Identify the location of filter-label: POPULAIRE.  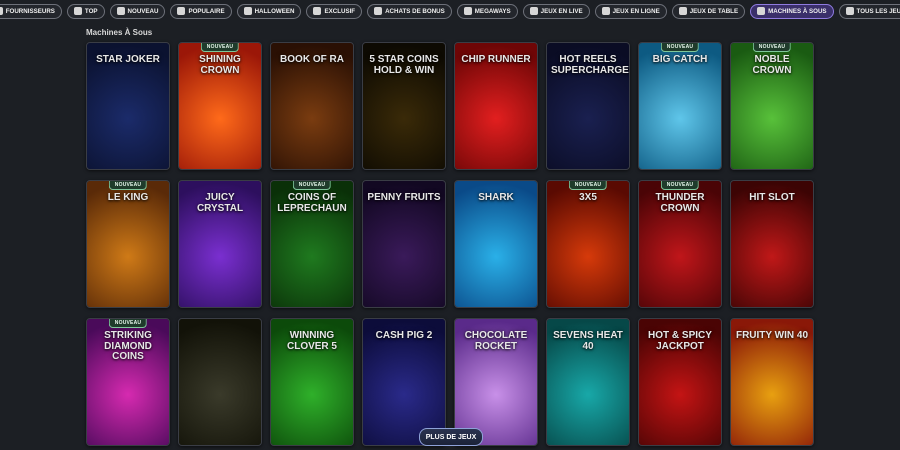
(206, 11).